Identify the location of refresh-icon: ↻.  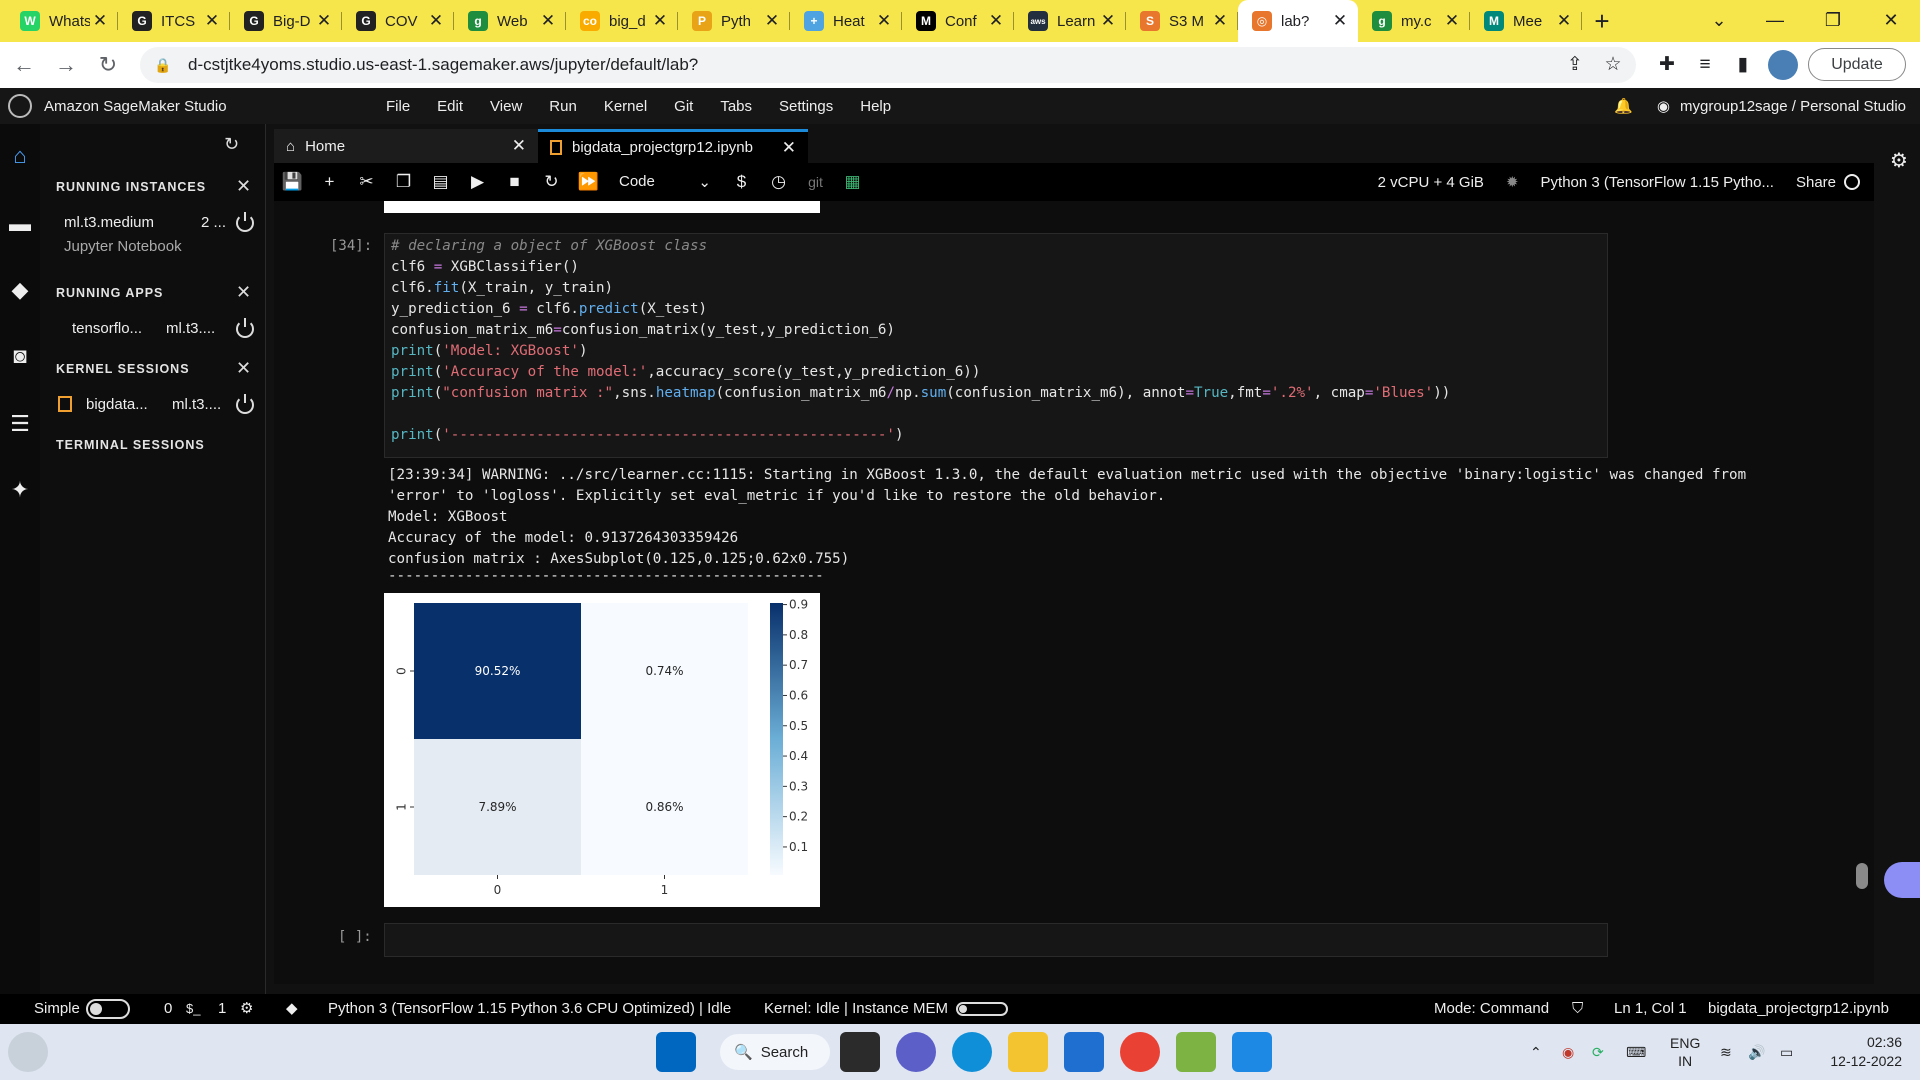
(231, 144).